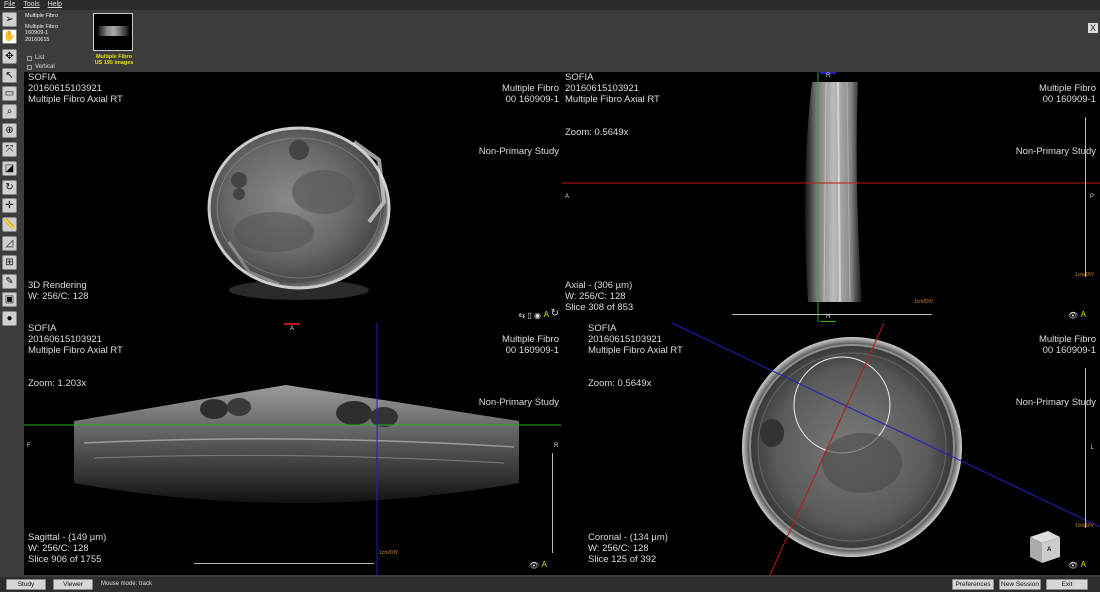  Describe the element at coordinates (29, 67) in the screenshot. I see `vertical-checkbox` at that location.